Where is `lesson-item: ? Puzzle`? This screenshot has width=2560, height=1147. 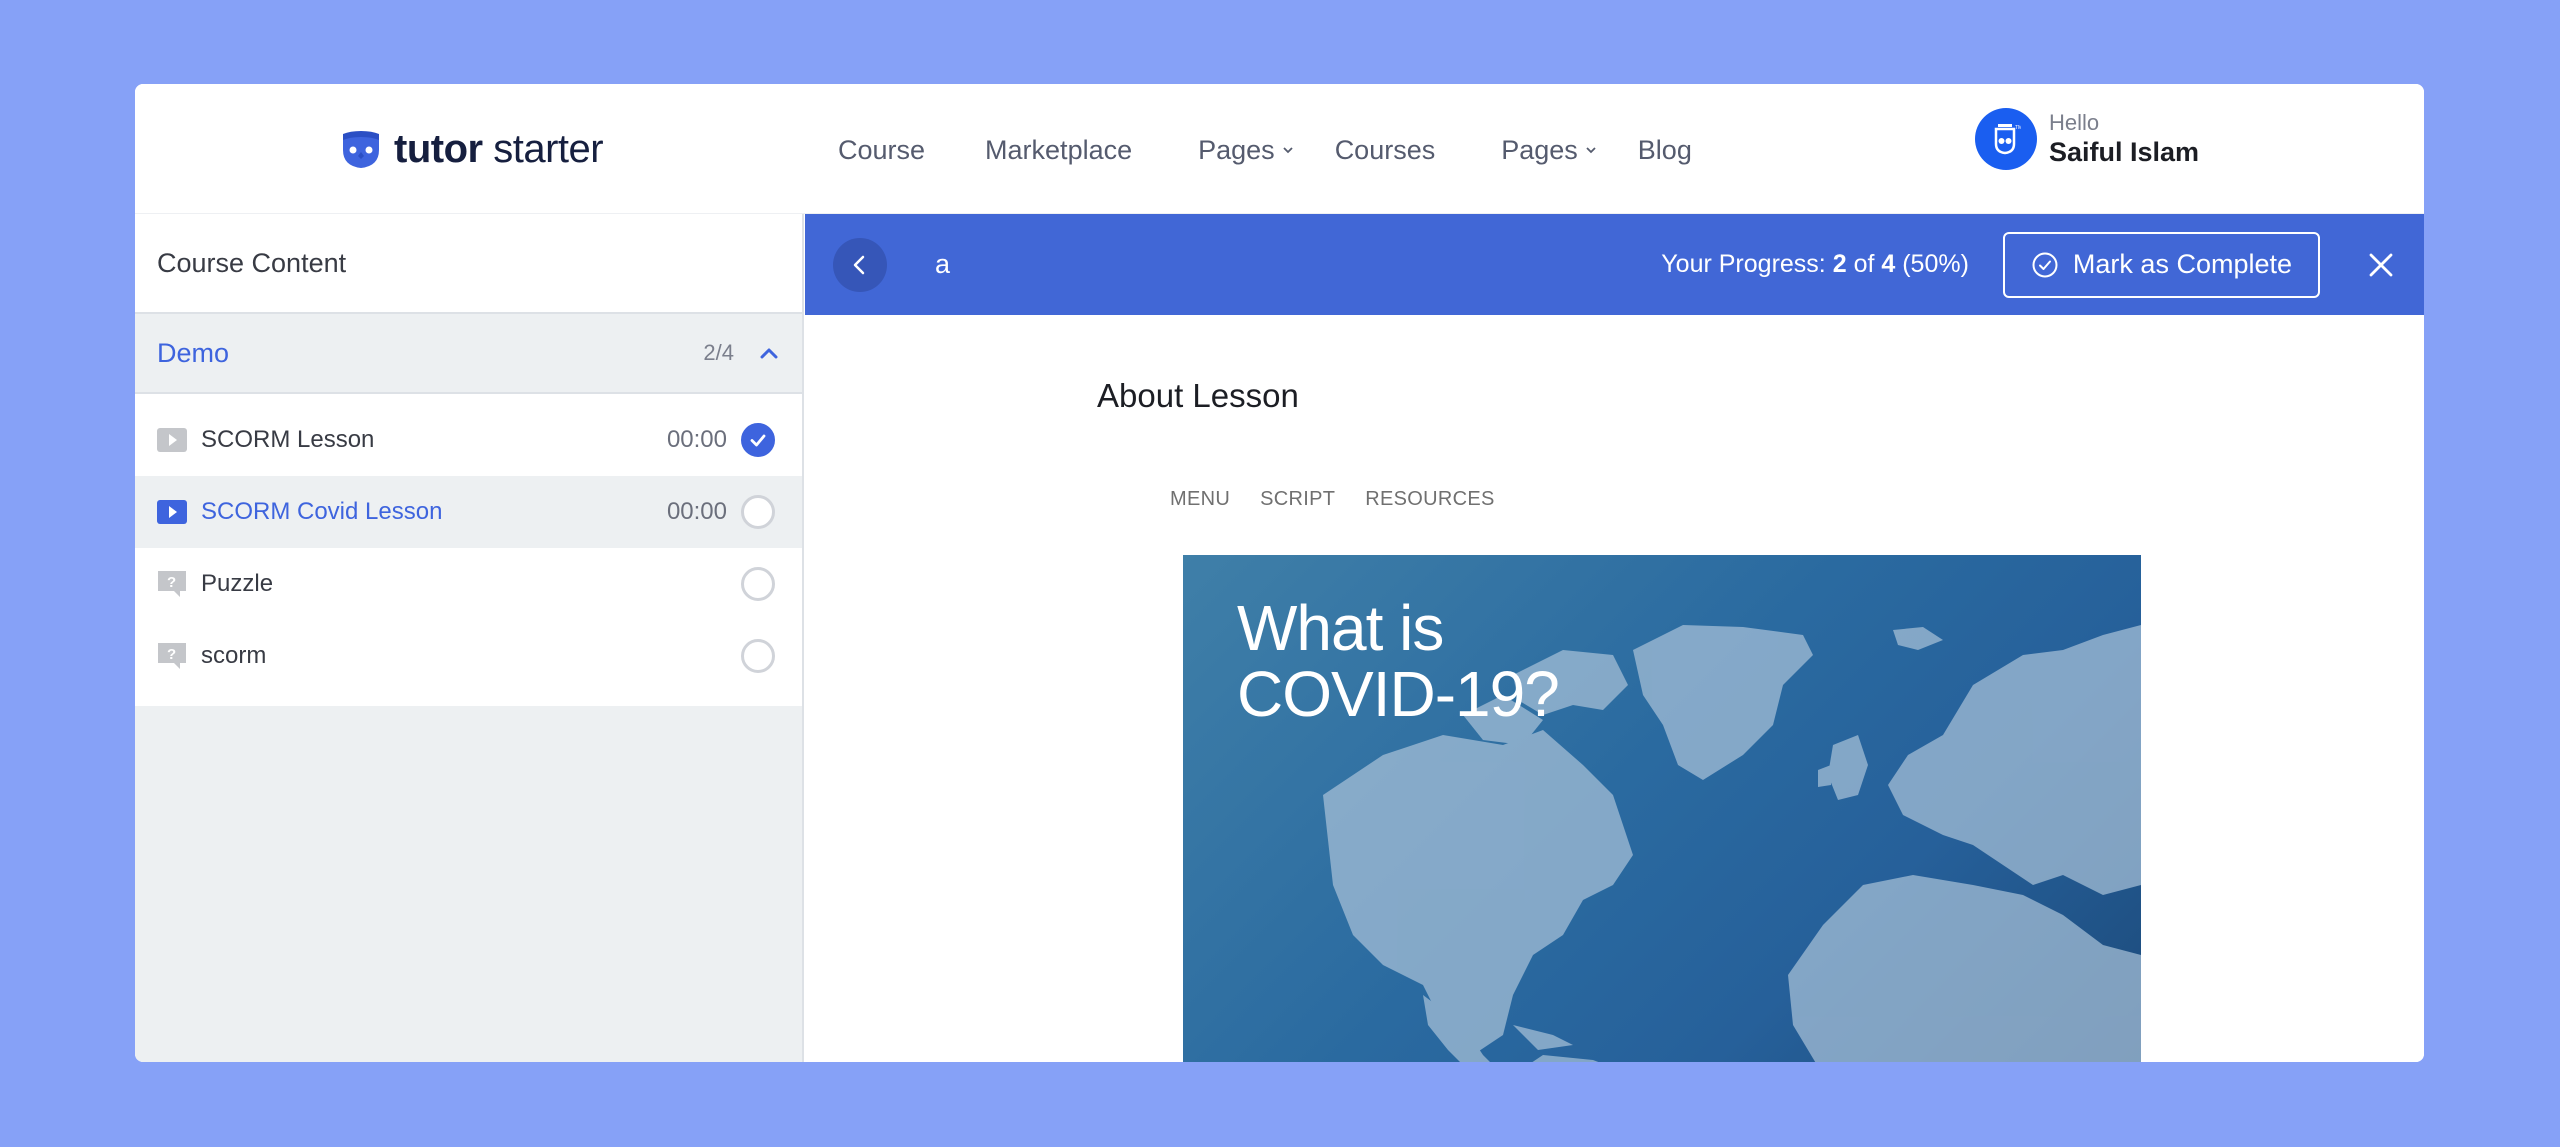
lesson-item: ? Puzzle is located at coordinates (468, 584).